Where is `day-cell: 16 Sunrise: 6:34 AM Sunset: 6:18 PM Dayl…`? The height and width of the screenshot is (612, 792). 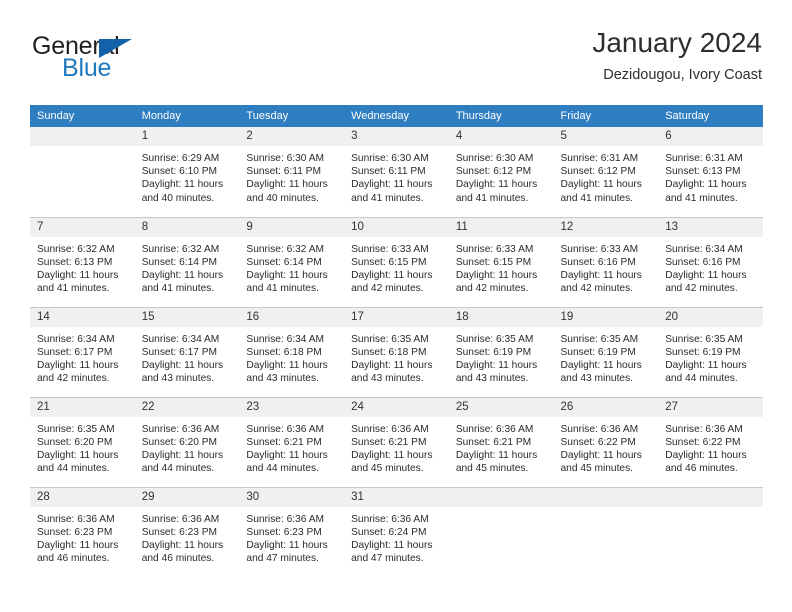
day-cell: 16 Sunrise: 6:34 AM Sunset: 6:18 PM Dayl… is located at coordinates (292, 351).